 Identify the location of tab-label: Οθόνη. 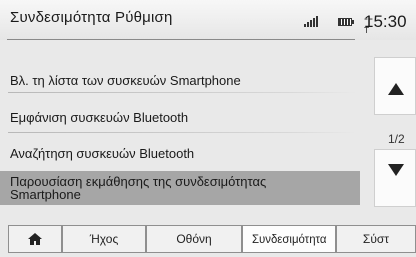
(194, 239).